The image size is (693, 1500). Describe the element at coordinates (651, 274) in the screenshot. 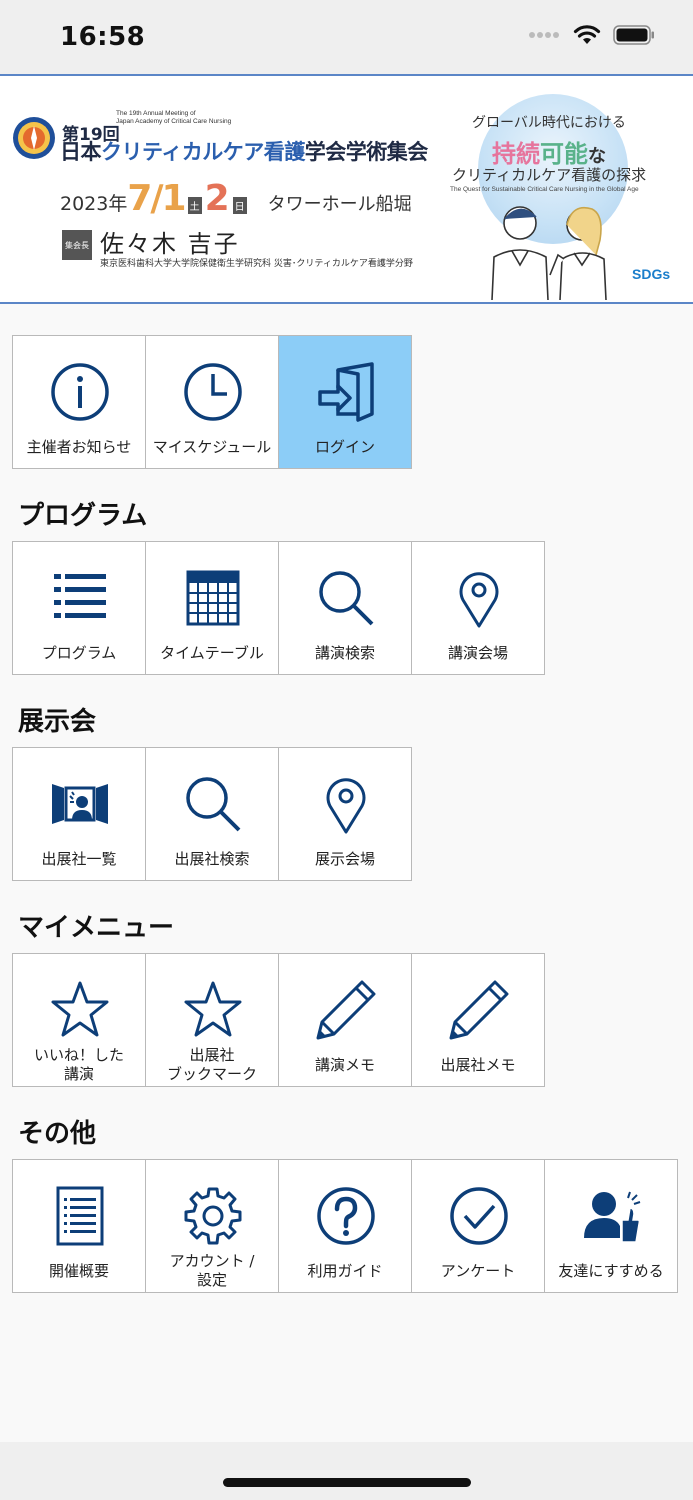

I see `sdgs-logo: SDGs` at that location.